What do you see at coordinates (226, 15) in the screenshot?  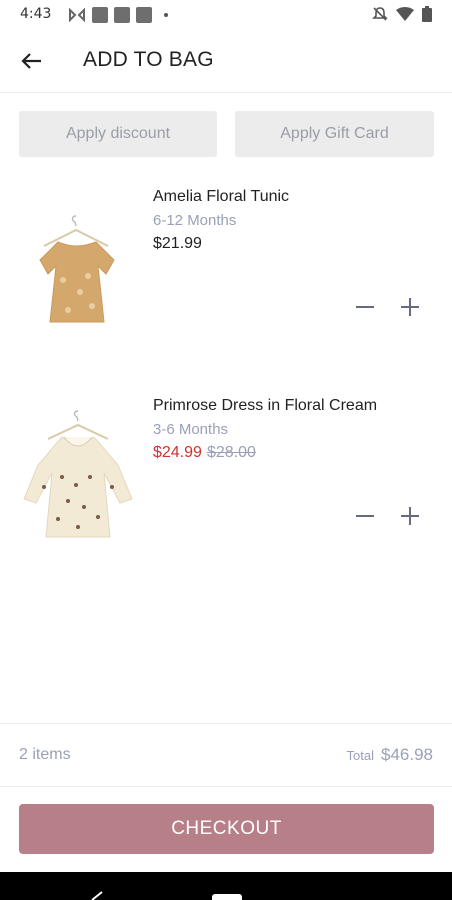 I see `status-bar: 4:43` at bounding box center [226, 15].